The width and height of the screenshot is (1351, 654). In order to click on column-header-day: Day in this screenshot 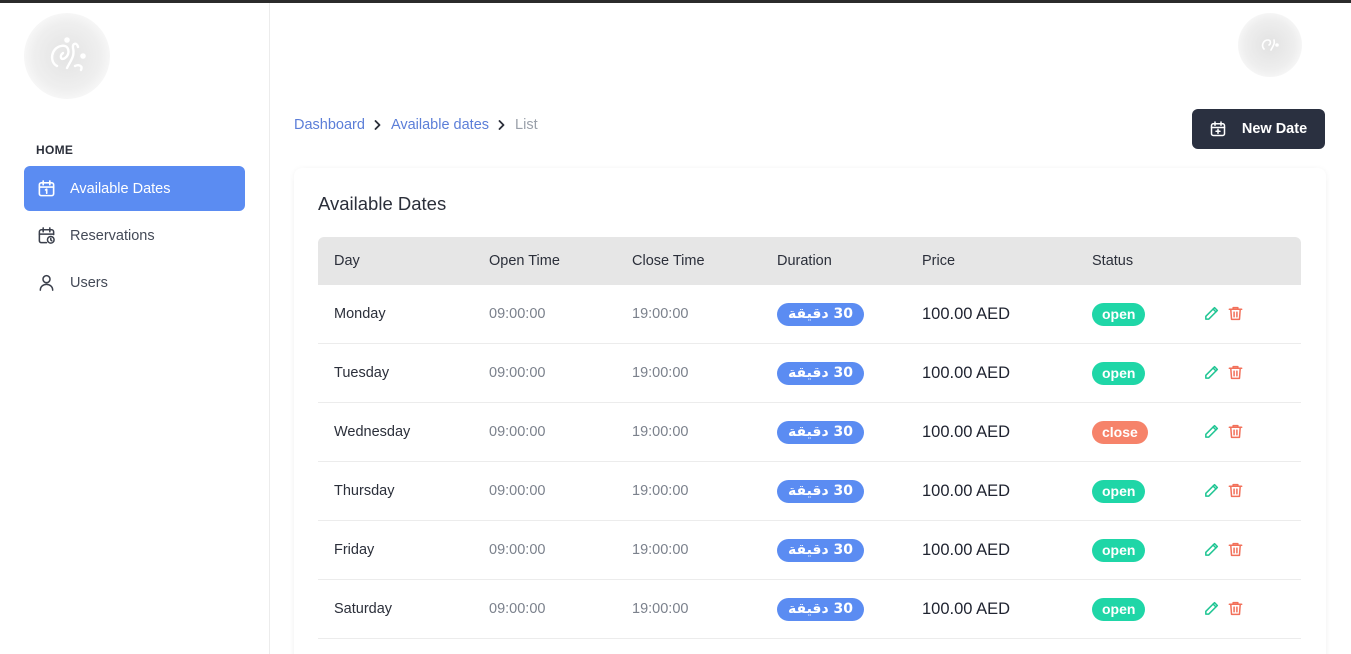, I will do `click(403, 261)`.